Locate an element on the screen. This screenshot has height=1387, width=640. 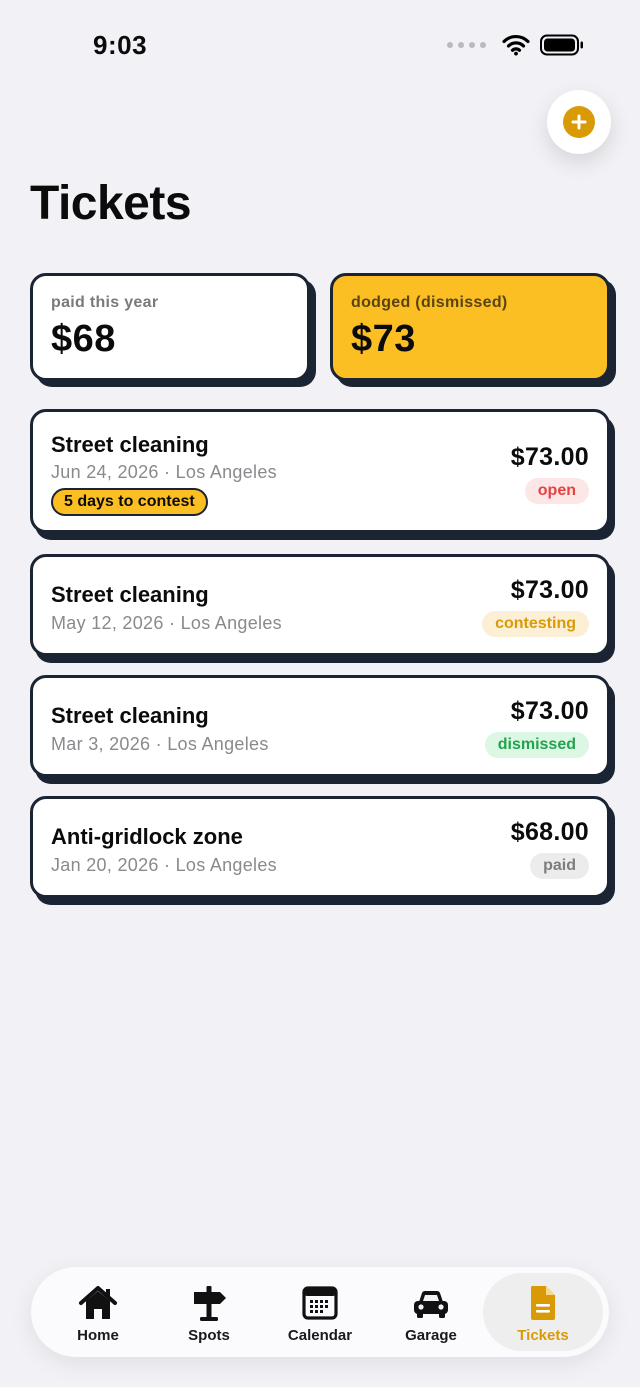
dodged-card: dodged (dismissed) $73 is located at coordinates (470, 327).